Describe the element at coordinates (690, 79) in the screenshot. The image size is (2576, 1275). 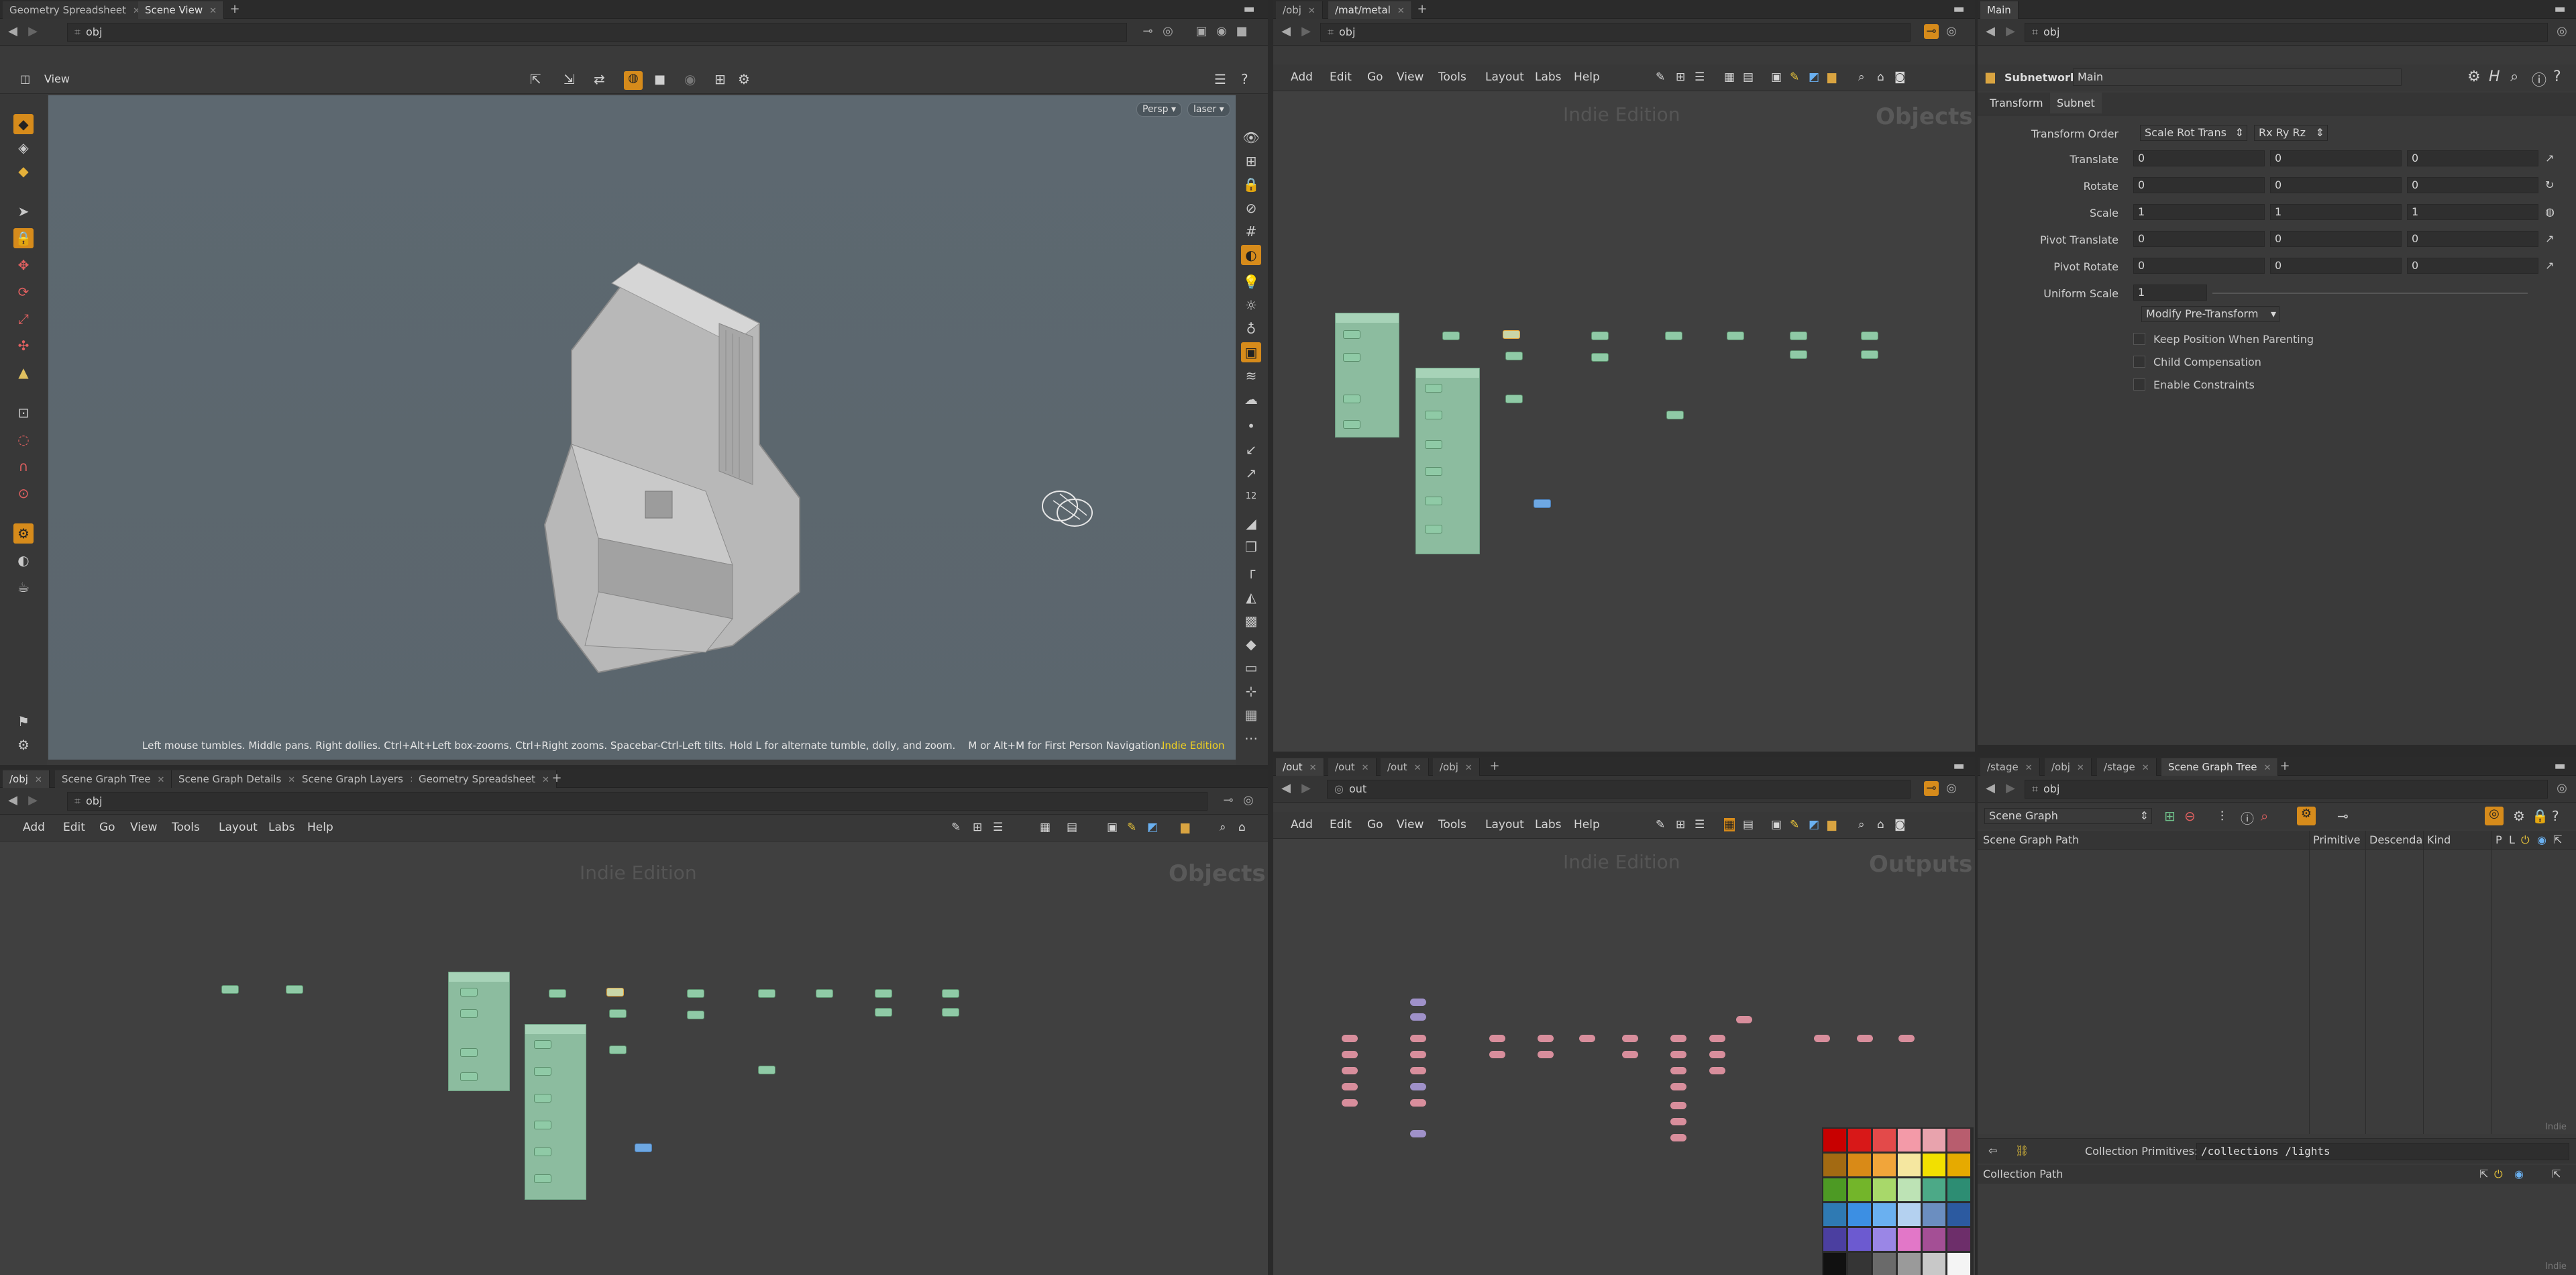
I see `record-icon: ◉` at that location.